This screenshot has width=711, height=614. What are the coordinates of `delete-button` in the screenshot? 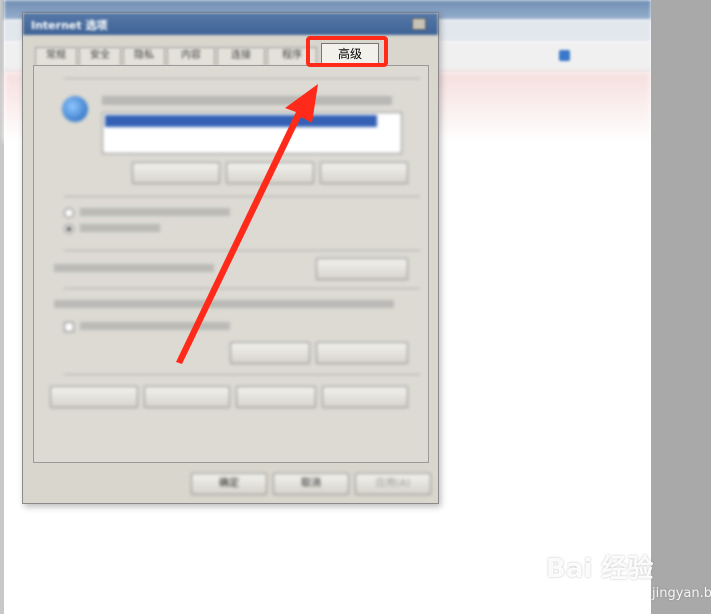 It's located at (270, 353).